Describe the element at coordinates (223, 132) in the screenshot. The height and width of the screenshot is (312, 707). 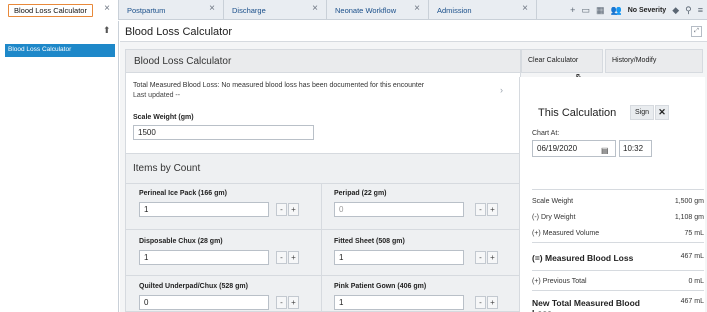
I see `scale-weight-input: 1500` at that location.